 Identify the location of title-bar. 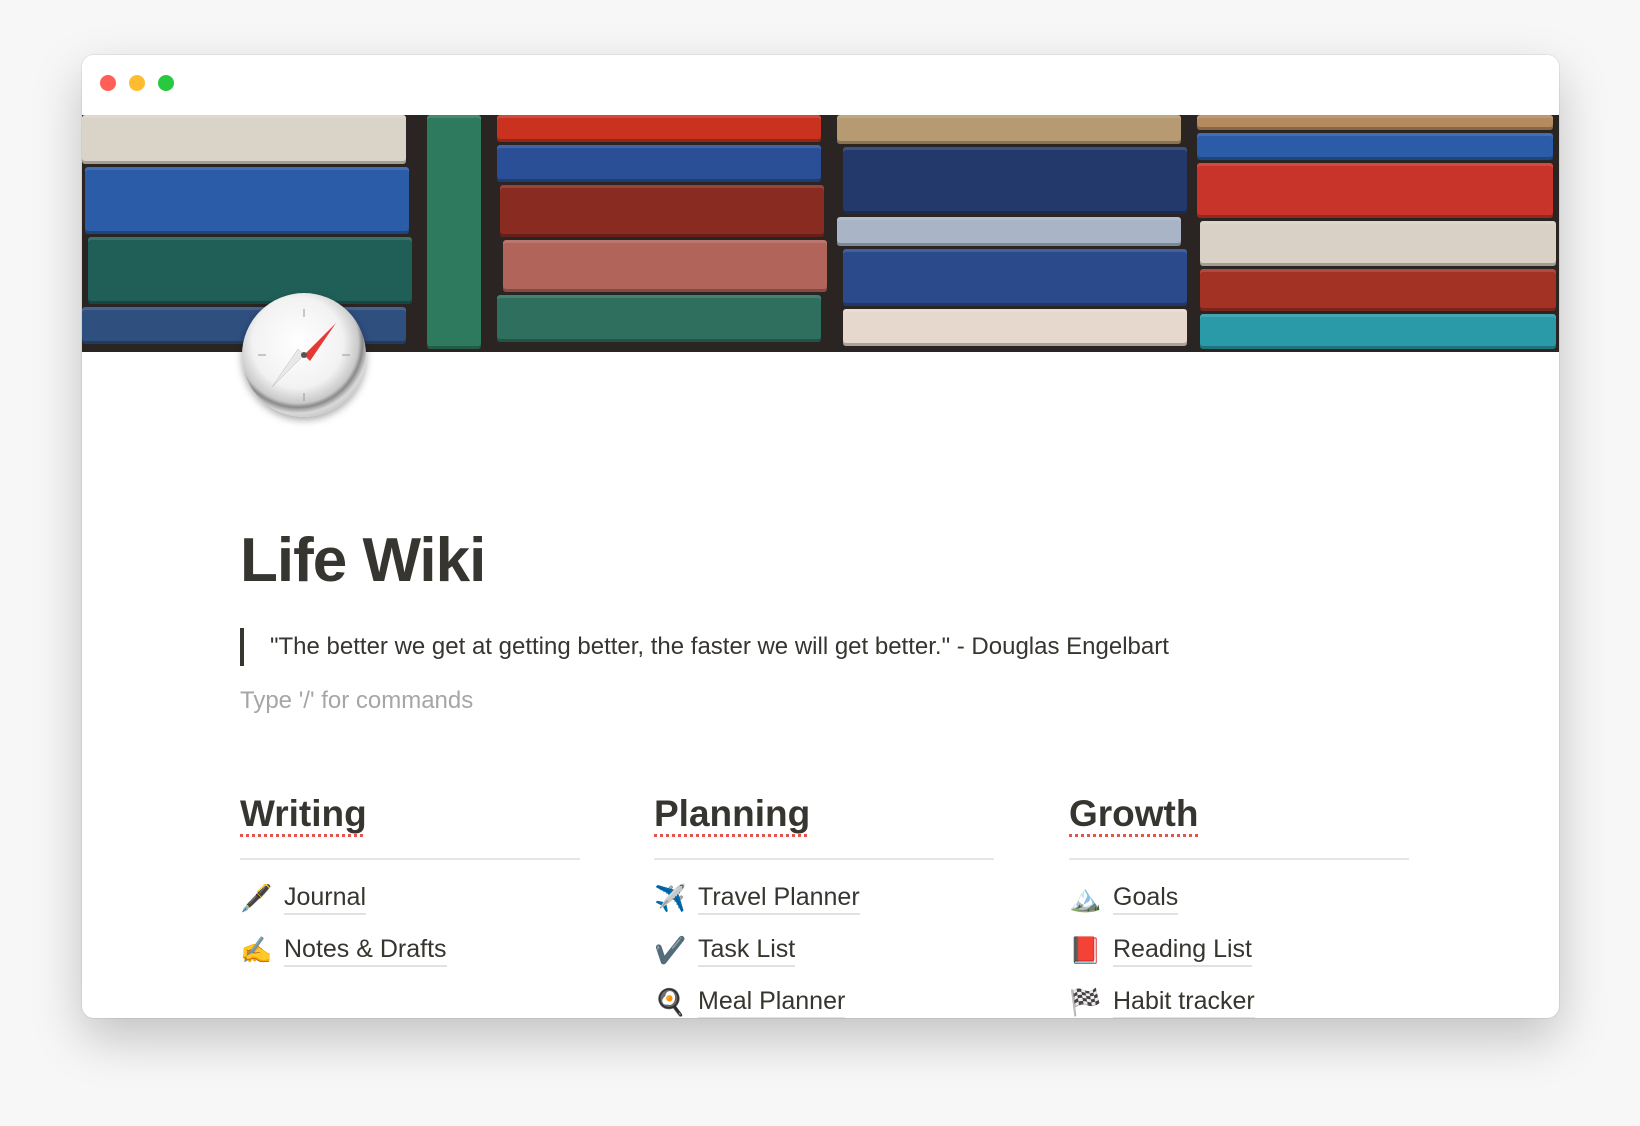
(820, 85).